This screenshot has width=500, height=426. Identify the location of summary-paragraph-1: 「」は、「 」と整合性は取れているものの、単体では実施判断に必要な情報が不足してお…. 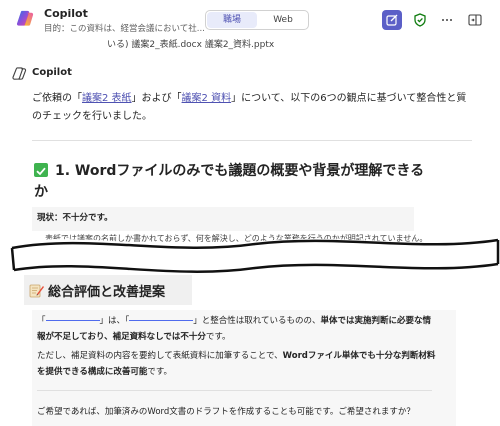
(237, 329).